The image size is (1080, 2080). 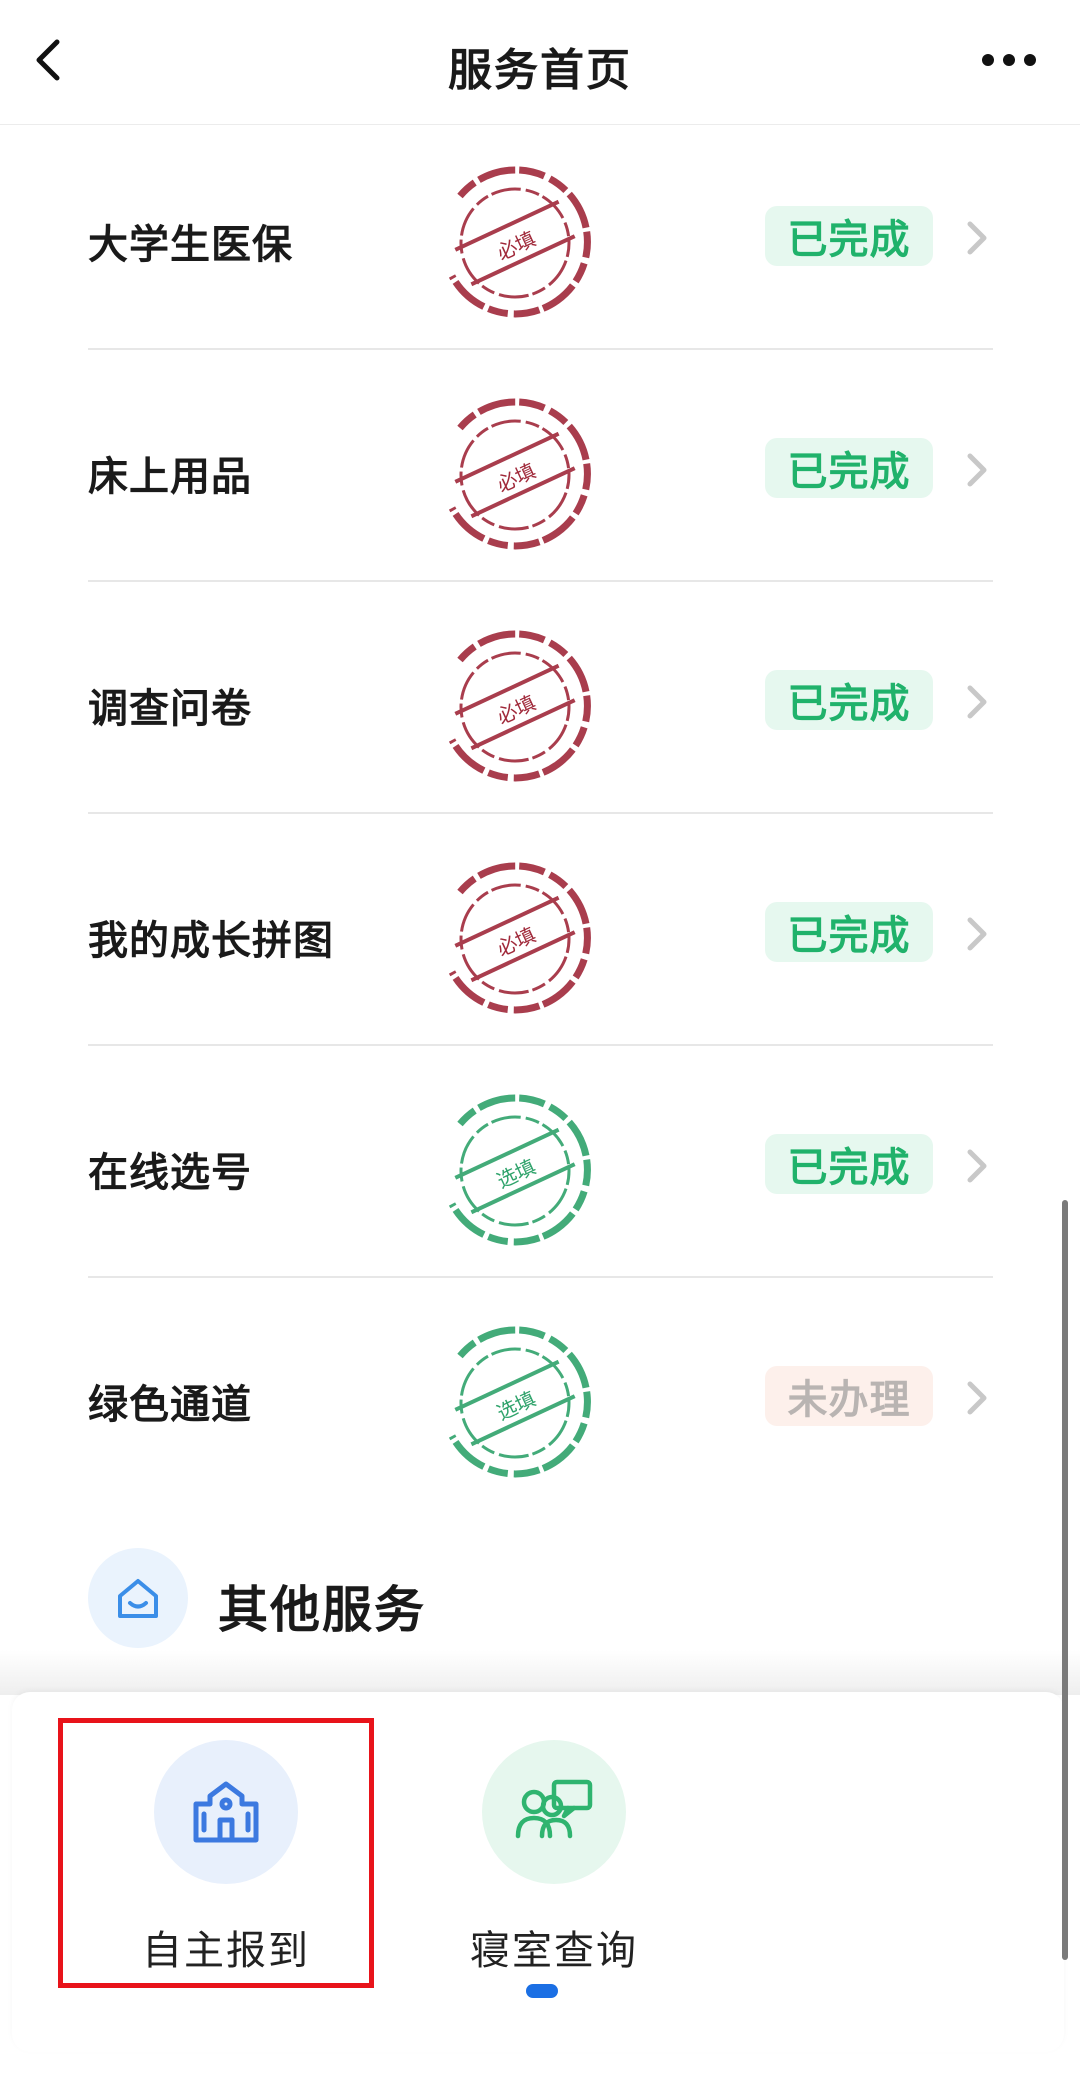 I want to click on service-label: 寝室查询, so click(x=554, y=1951).